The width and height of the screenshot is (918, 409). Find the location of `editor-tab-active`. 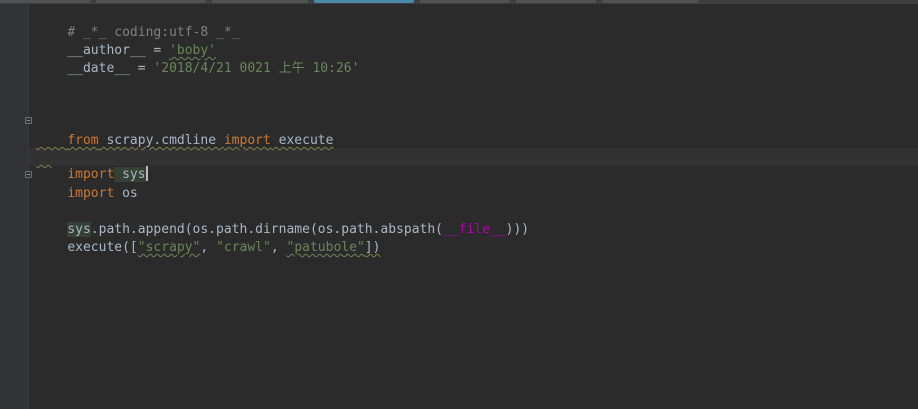

editor-tab-active is located at coordinates (364, 1).